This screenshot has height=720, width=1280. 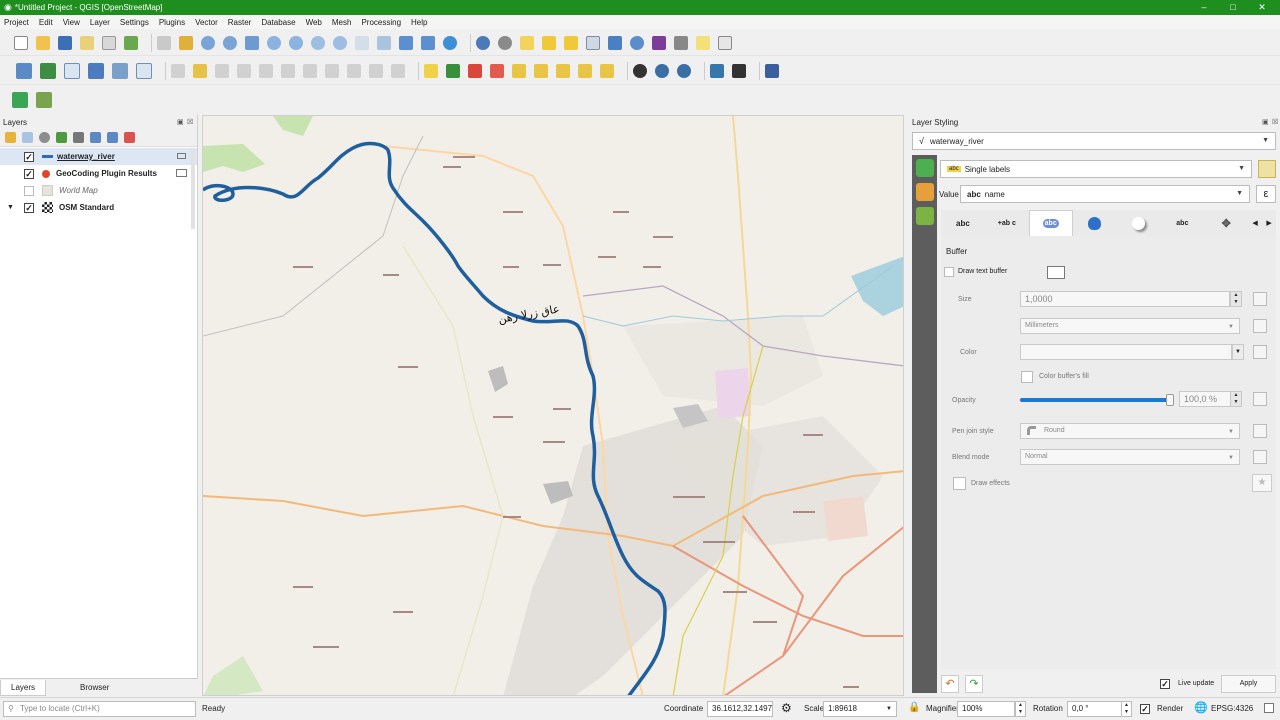 What do you see at coordinates (475, 70) in the screenshot?
I see `highlight-label-icon` at bounding box center [475, 70].